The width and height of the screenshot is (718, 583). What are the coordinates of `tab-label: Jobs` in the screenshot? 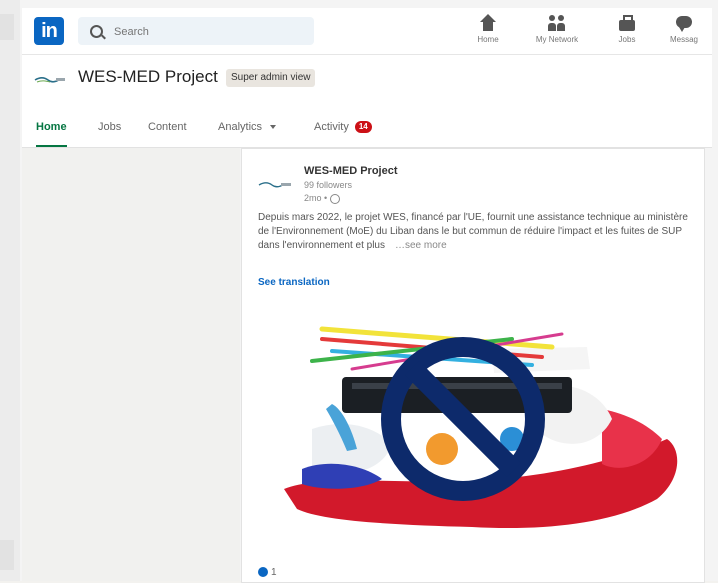 It's located at (110, 127).